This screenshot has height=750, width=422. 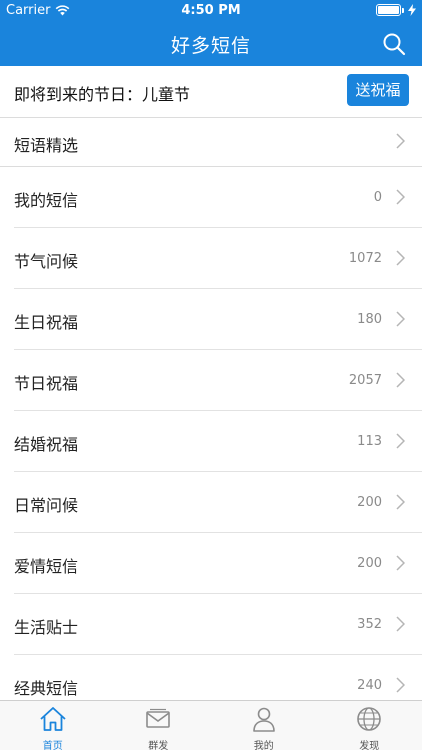 What do you see at coordinates (390, 10) in the screenshot?
I see `battery-icon` at bounding box center [390, 10].